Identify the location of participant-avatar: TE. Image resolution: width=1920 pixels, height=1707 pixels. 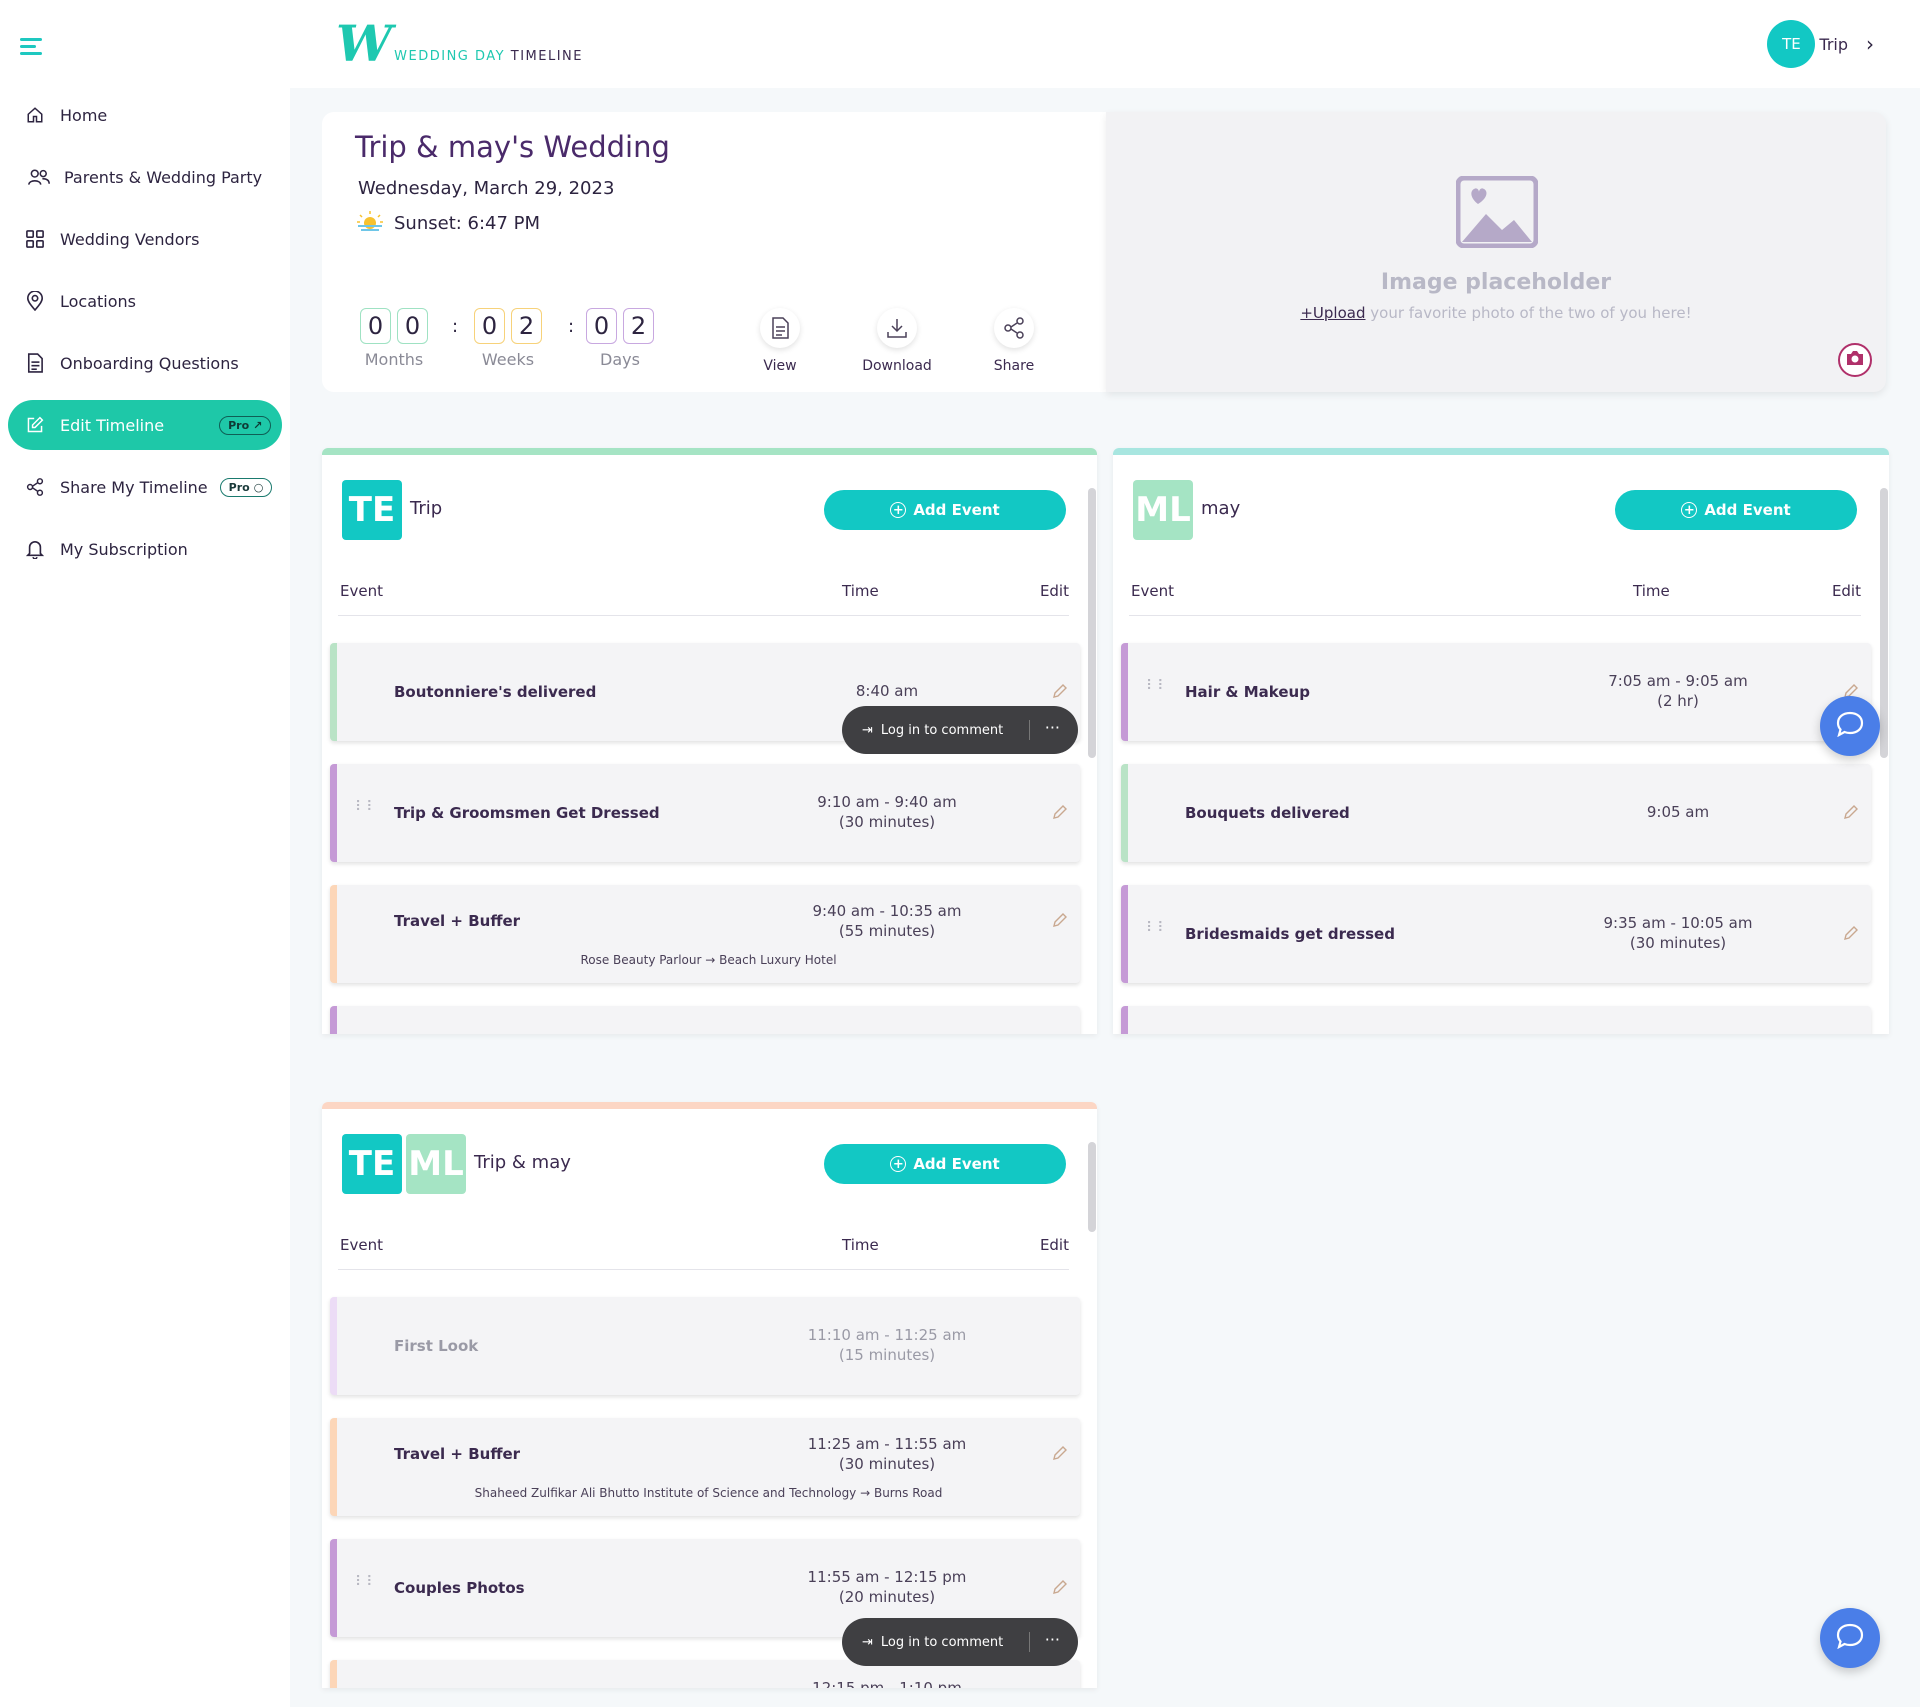
(372, 510).